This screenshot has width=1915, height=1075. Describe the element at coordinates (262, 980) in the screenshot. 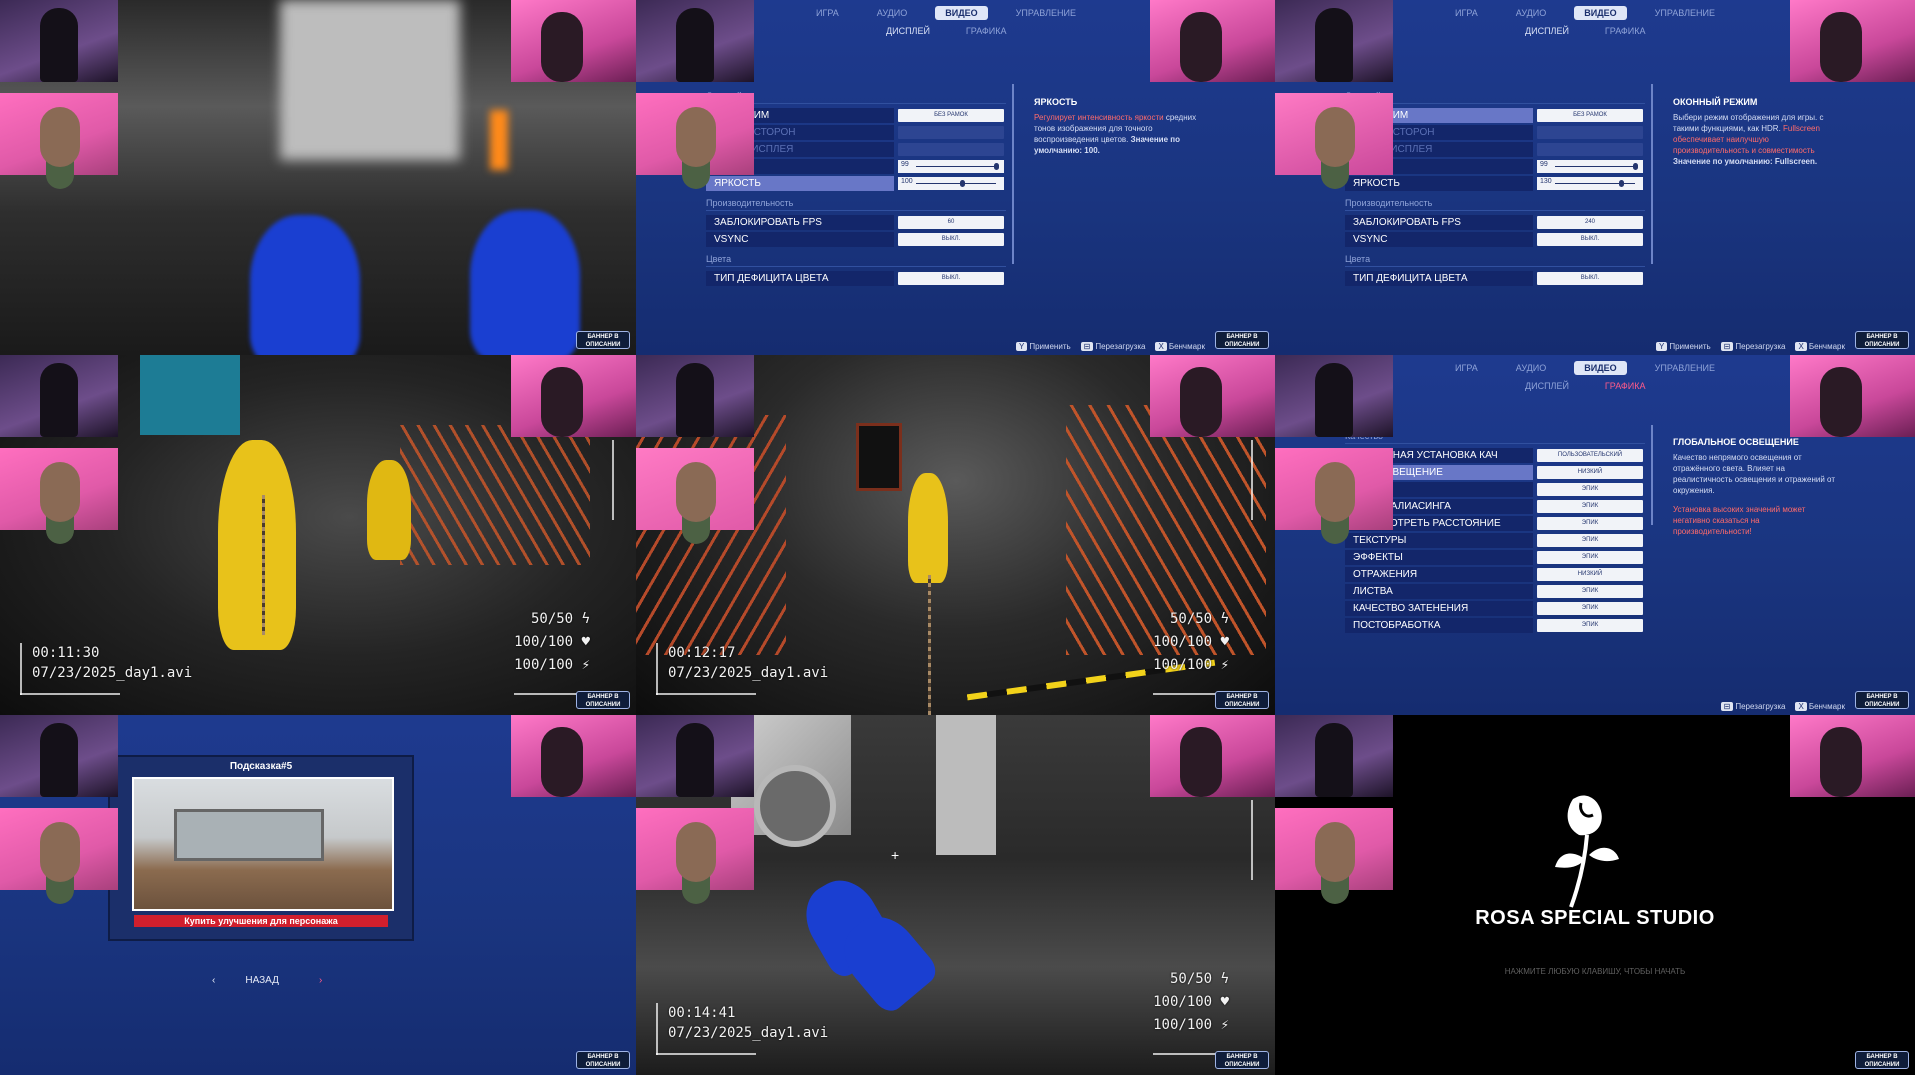

I see `back-button: НАЗАД` at that location.